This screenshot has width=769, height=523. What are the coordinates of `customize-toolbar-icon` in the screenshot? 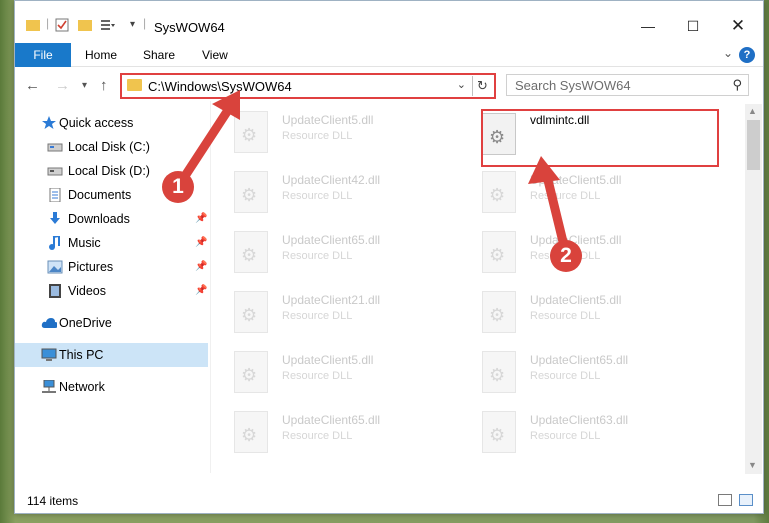 It's located at (108, 25).